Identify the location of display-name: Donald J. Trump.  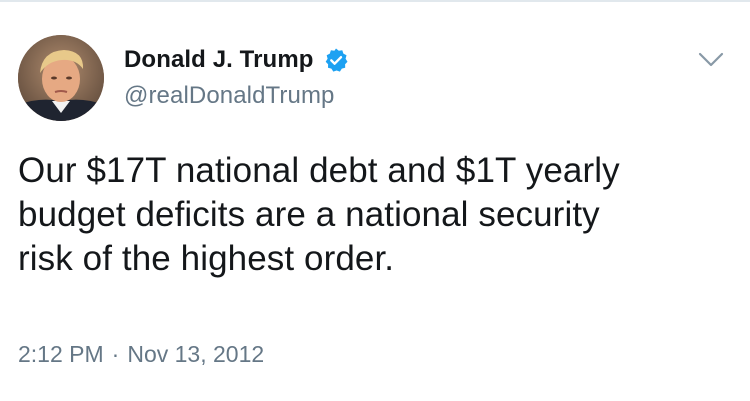
(219, 60).